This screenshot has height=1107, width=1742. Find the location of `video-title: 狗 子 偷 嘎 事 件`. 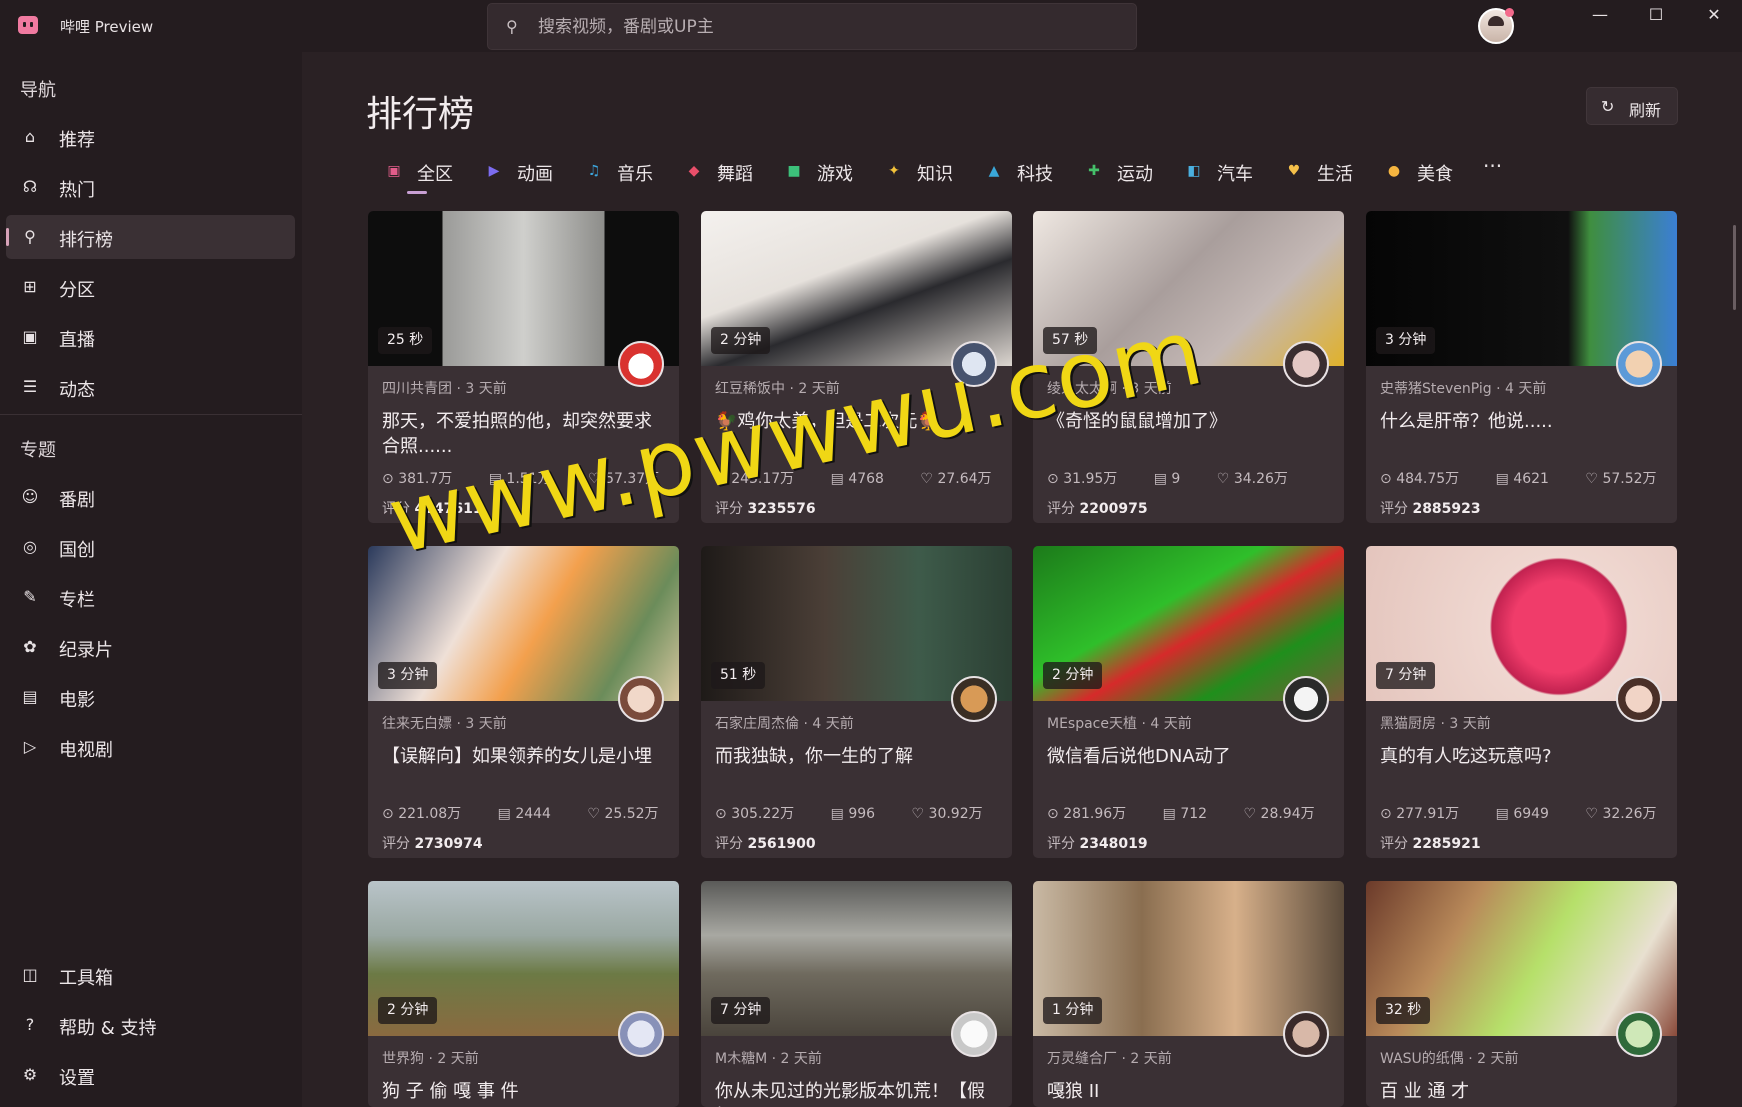

video-title: 狗 子 偷 嘎 事 件 is located at coordinates (523, 1091).